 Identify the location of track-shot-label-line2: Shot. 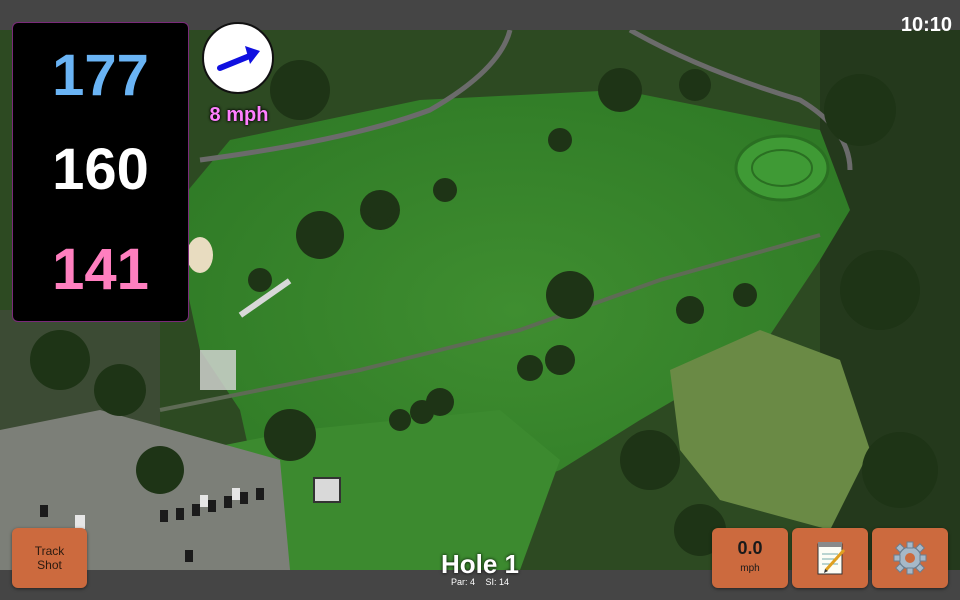
(49, 565).